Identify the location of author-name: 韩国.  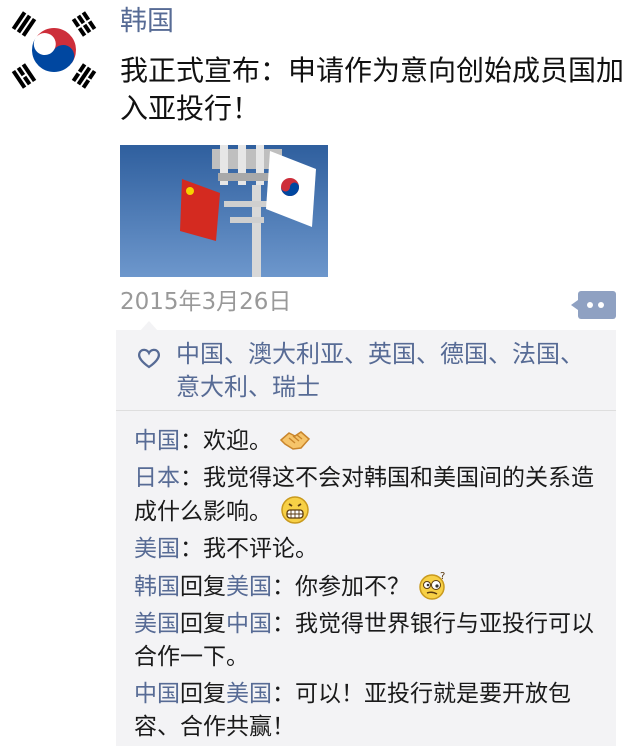
(147, 22).